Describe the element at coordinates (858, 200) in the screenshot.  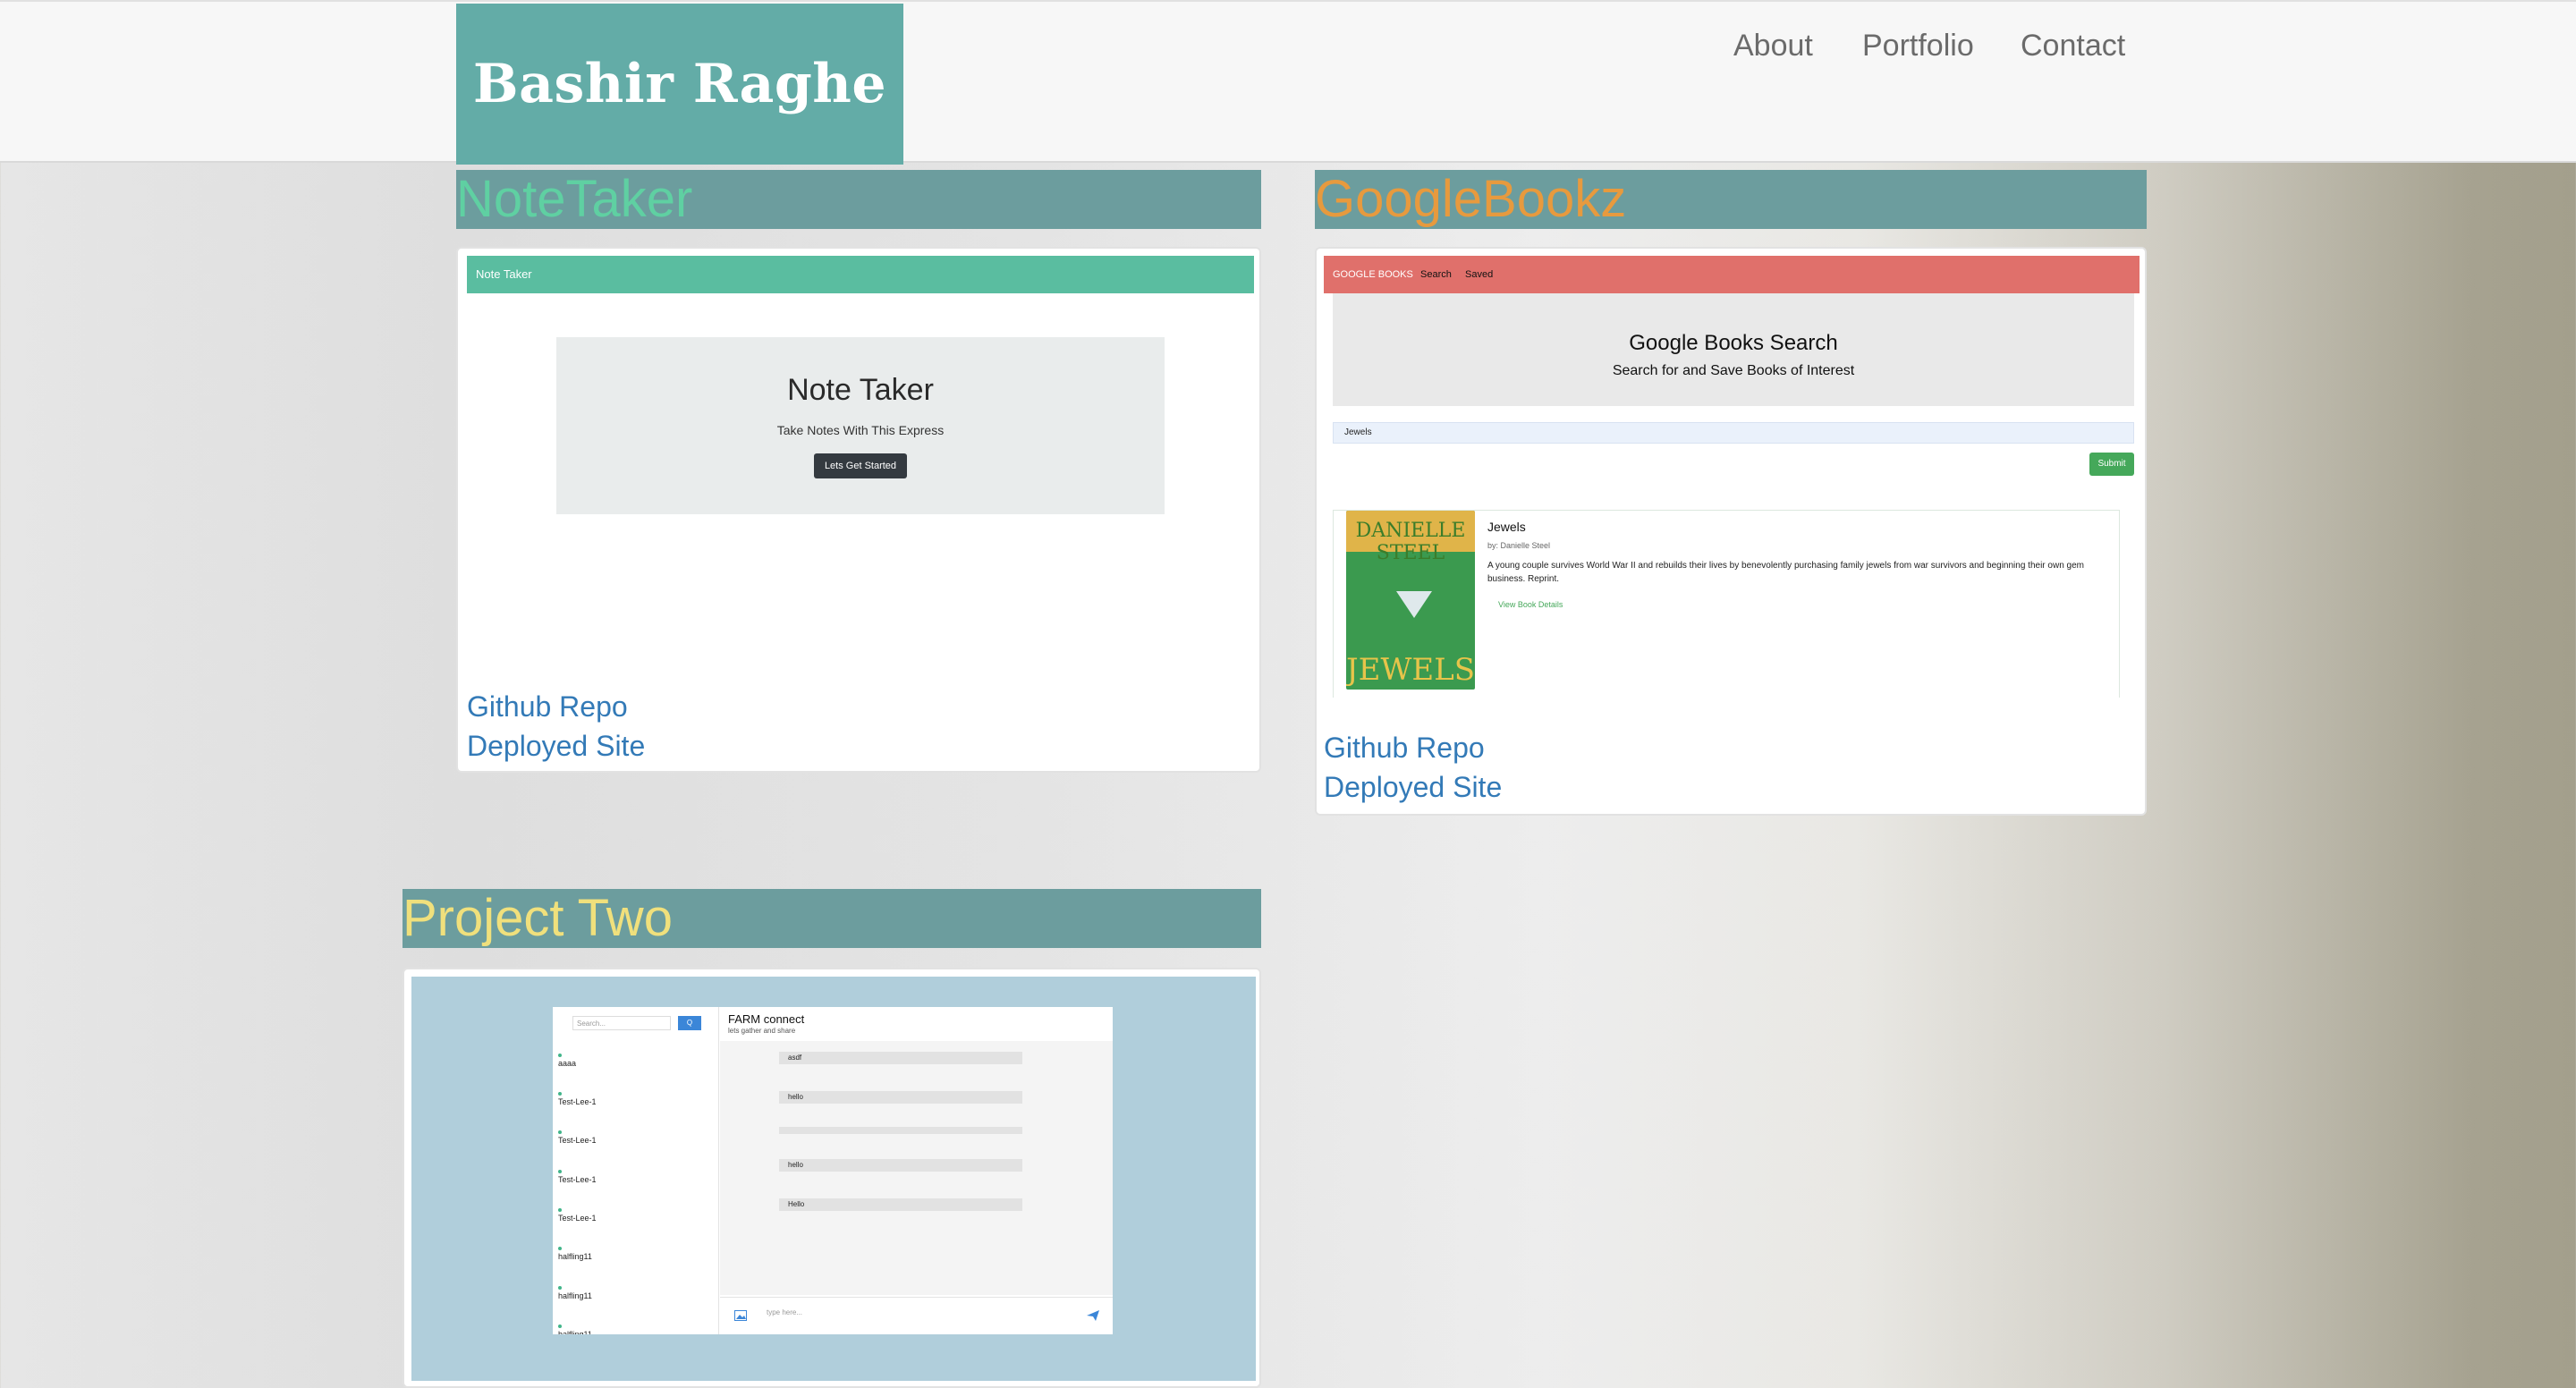
I see `project-title-notetaker: NoteTaker` at that location.